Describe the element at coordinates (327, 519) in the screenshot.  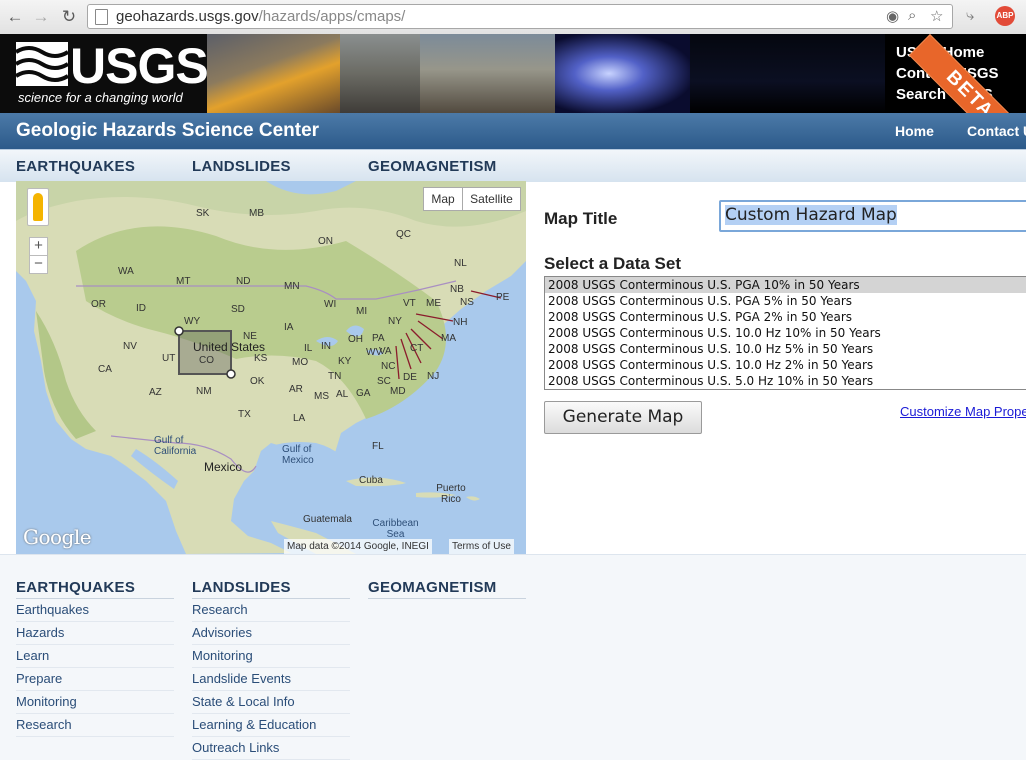
I see `map-label-guatemala: Guatemala` at that location.